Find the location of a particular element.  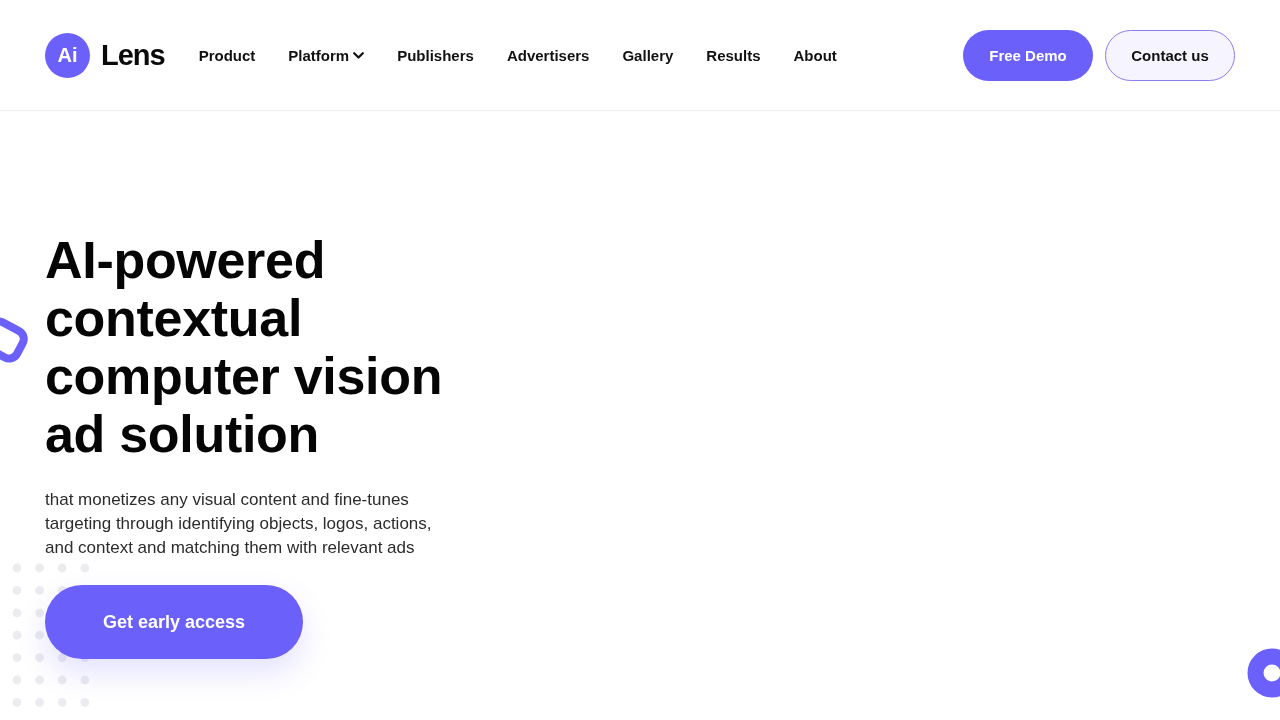

nav-link: About is located at coordinates (815, 55).